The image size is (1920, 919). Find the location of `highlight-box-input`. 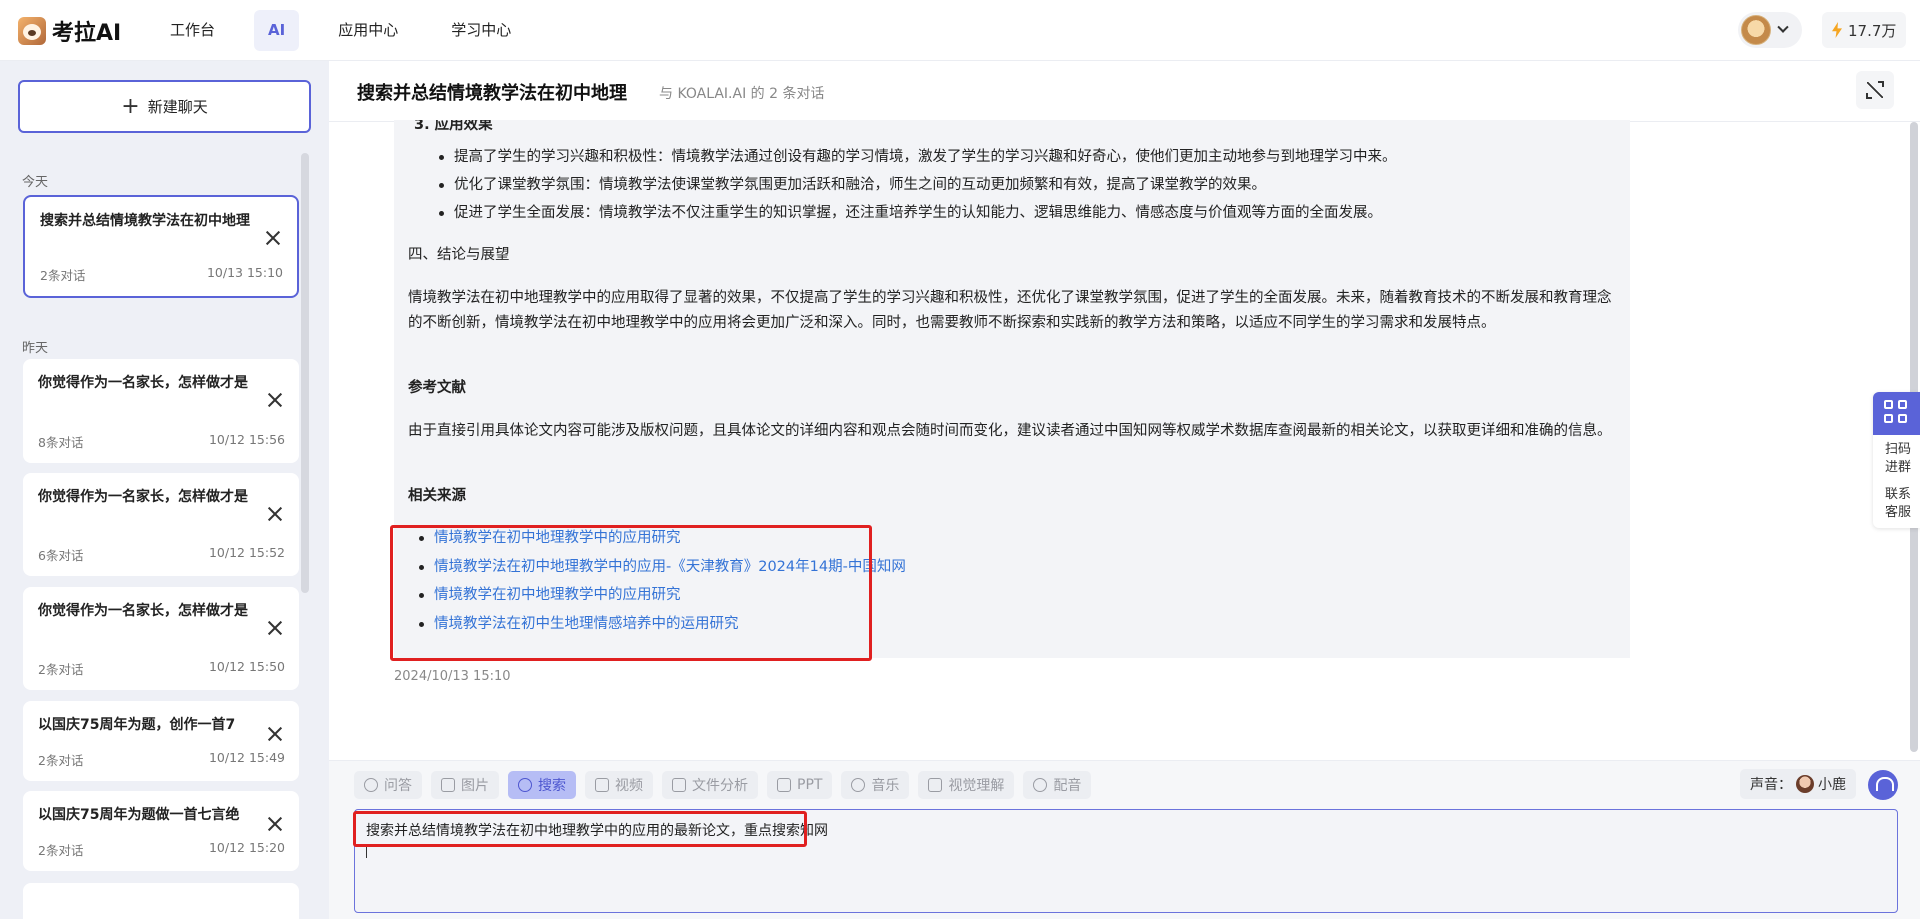

highlight-box-input is located at coordinates (580, 829).